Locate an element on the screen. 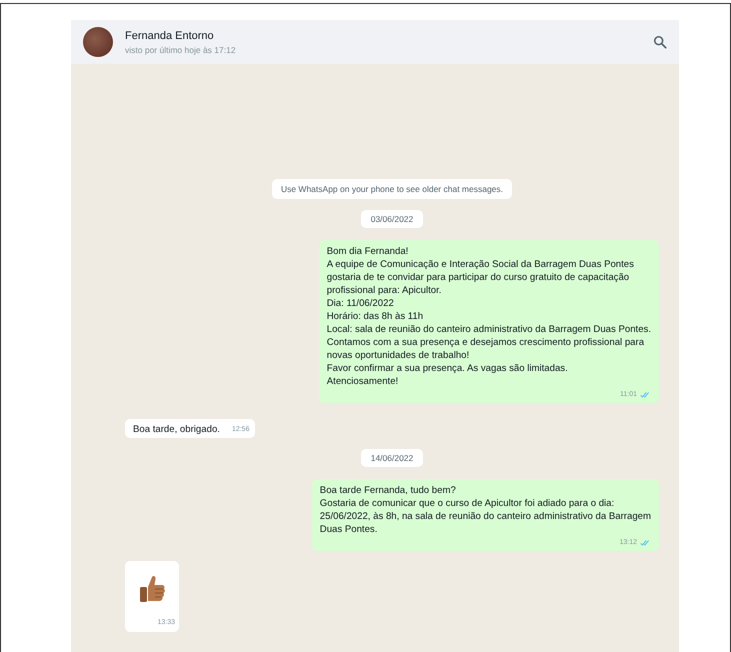 The image size is (731, 652). message-text: Boa tarde, obrigado. is located at coordinates (176, 429).